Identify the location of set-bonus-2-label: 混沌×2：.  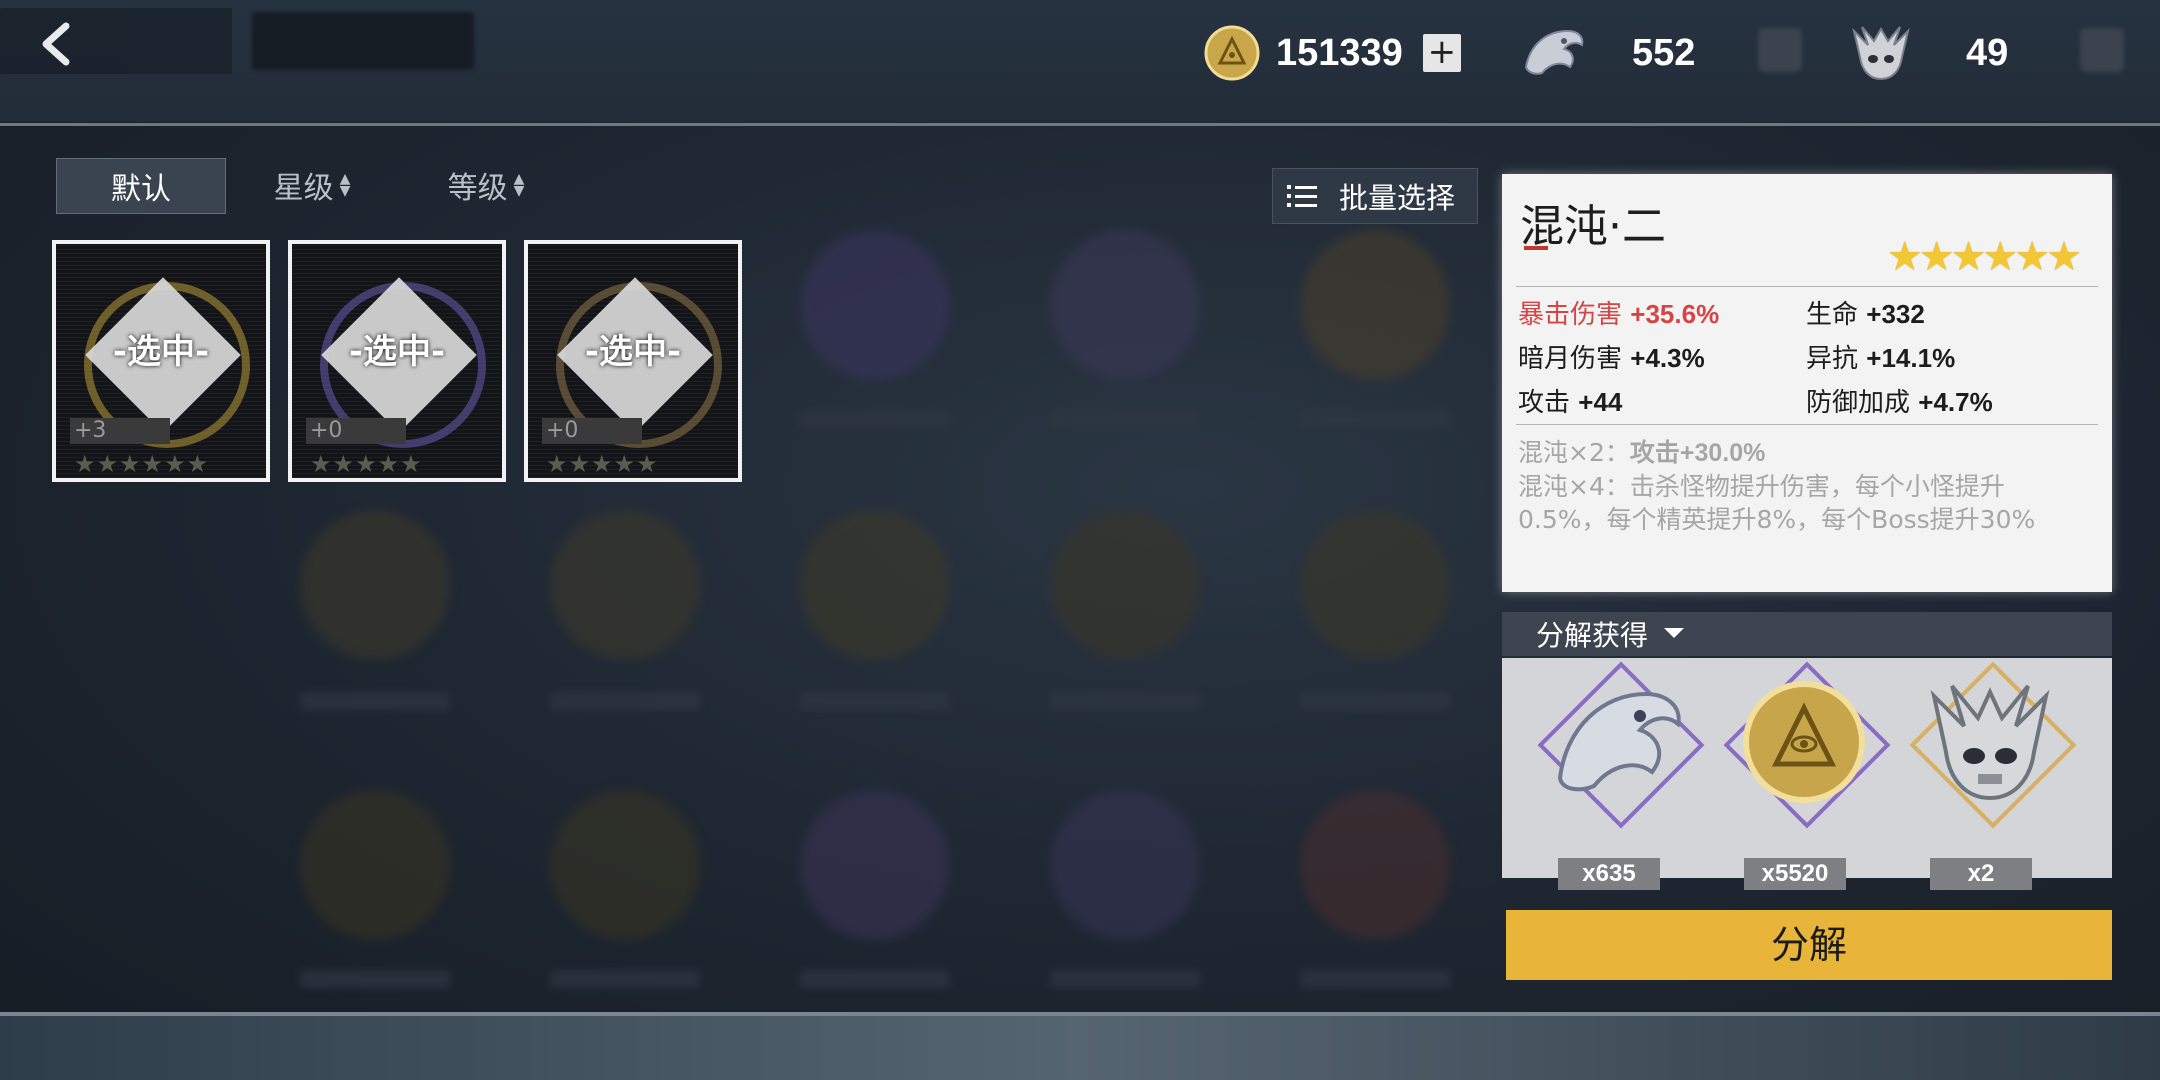
(1574, 452).